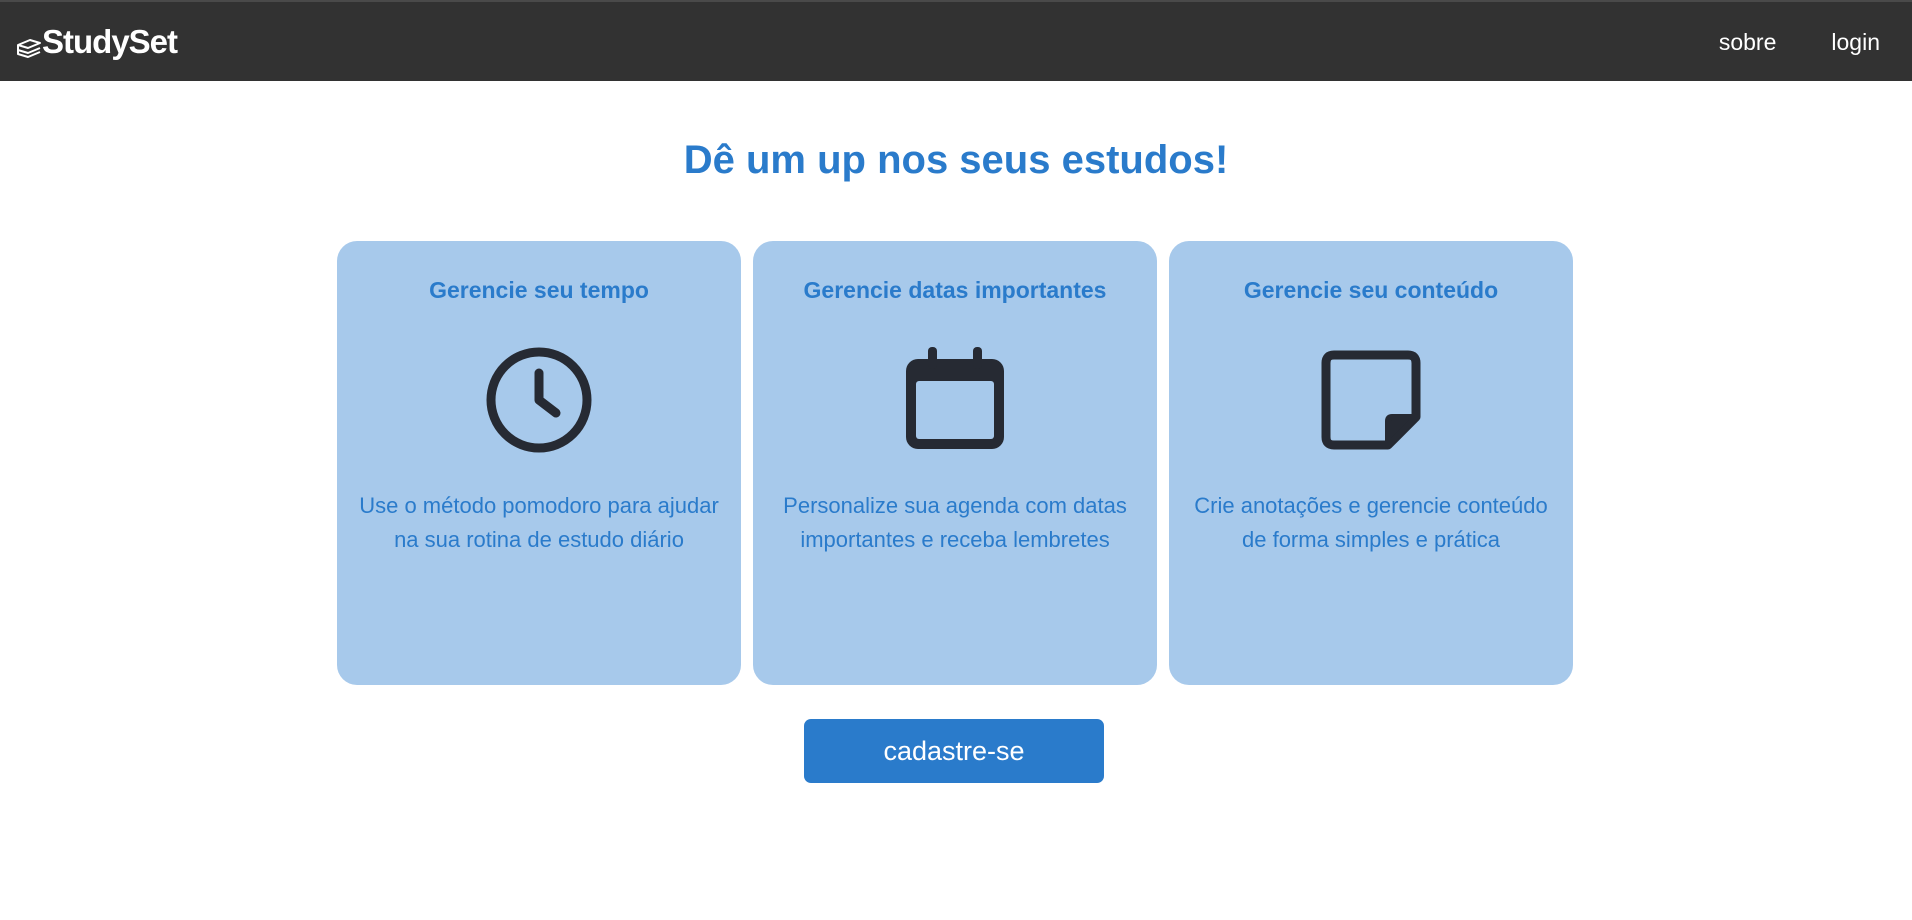 The height and width of the screenshot is (920, 1912). What do you see at coordinates (29, 48) in the screenshot?
I see `stacked-books-icon` at bounding box center [29, 48].